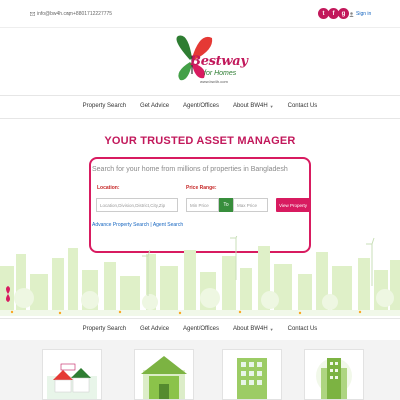  I want to click on search-links: Advance Property Search | Agent Search, so click(137, 225).